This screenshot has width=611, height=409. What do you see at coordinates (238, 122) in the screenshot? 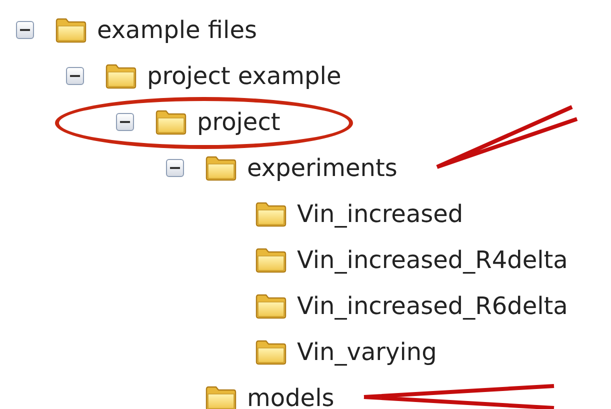
I see `folder-name: project` at bounding box center [238, 122].